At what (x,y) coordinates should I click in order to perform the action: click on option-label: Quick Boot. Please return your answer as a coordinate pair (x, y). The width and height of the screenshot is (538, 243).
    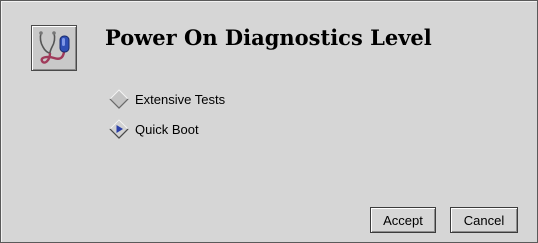
    Looking at the image, I should click on (167, 129).